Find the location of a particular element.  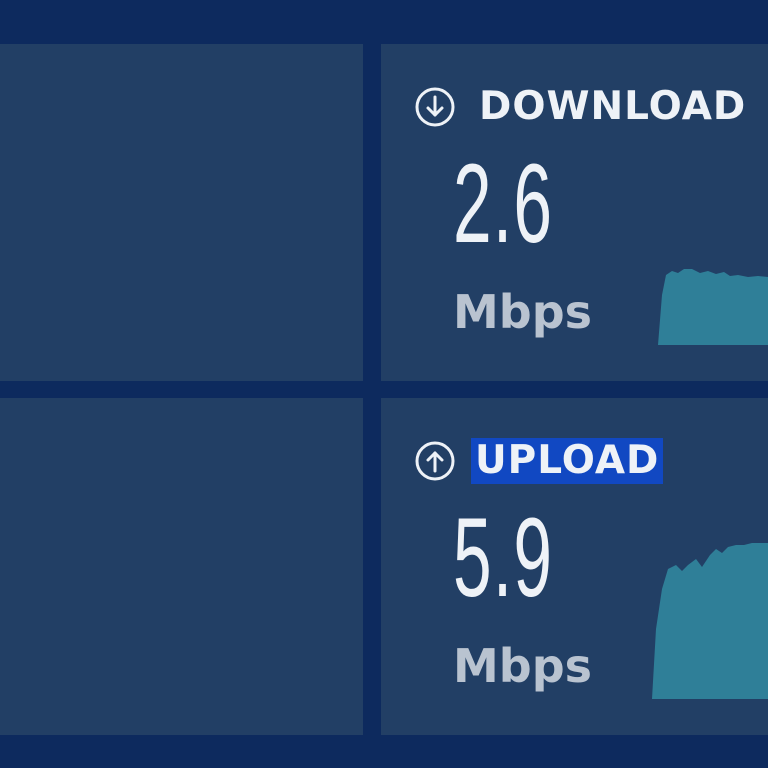

upload-speed-unit: Mbps is located at coordinates (523, 666).